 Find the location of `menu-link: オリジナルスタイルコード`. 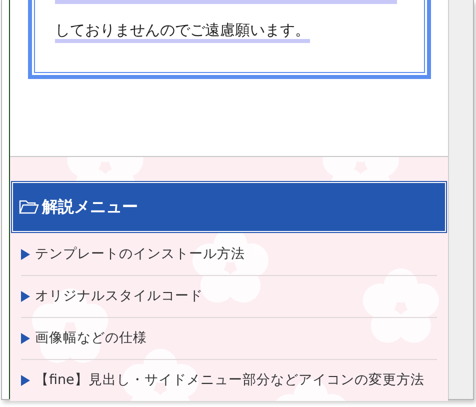

menu-link: オリジナルスタイルコード is located at coordinates (112, 296).